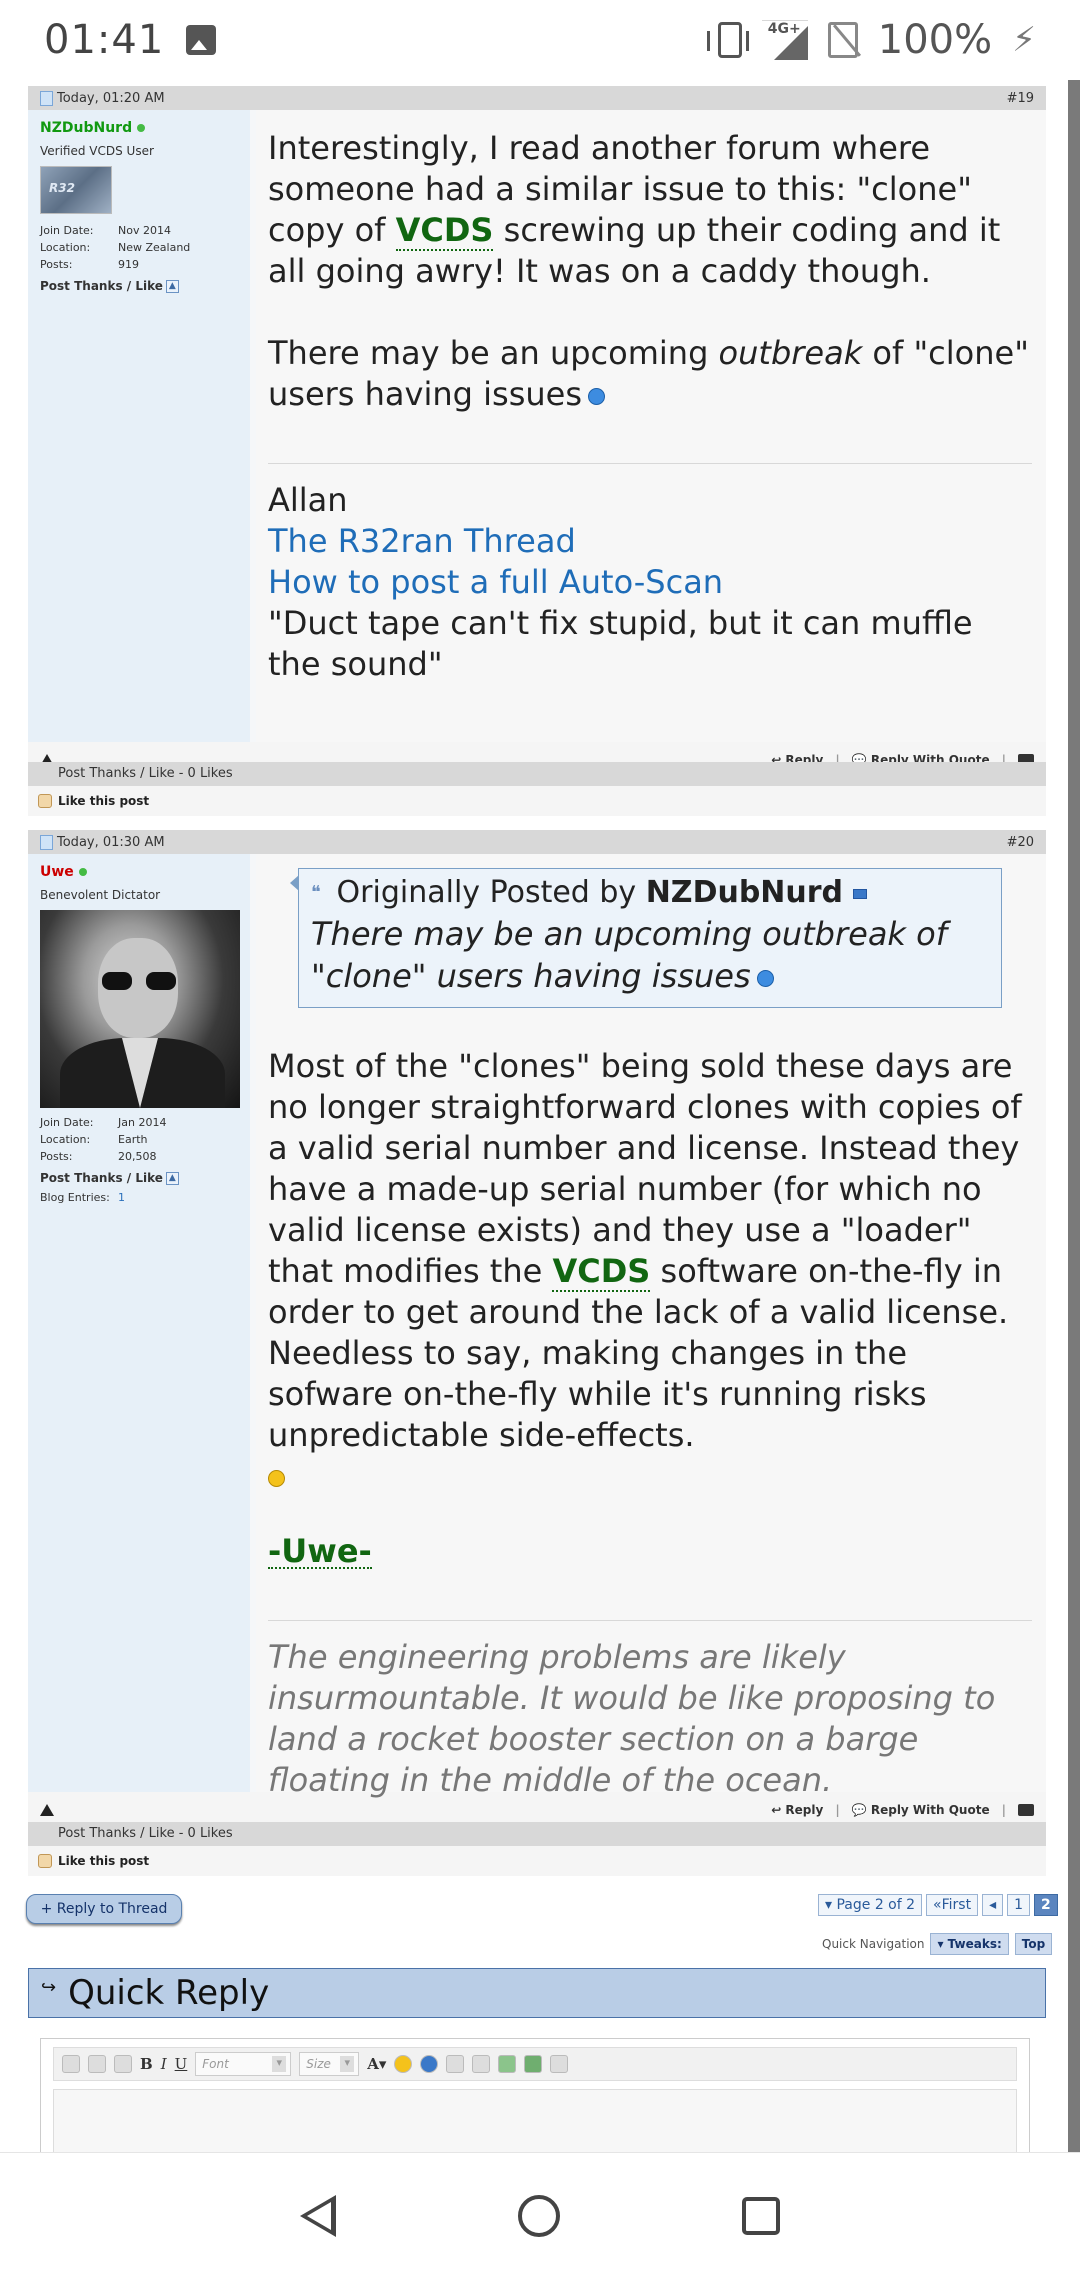 This screenshot has height=2280, width=1080. What do you see at coordinates (1020, 98) in the screenshot?
I see `post-number: #19` at bounding box center [1020, 98].